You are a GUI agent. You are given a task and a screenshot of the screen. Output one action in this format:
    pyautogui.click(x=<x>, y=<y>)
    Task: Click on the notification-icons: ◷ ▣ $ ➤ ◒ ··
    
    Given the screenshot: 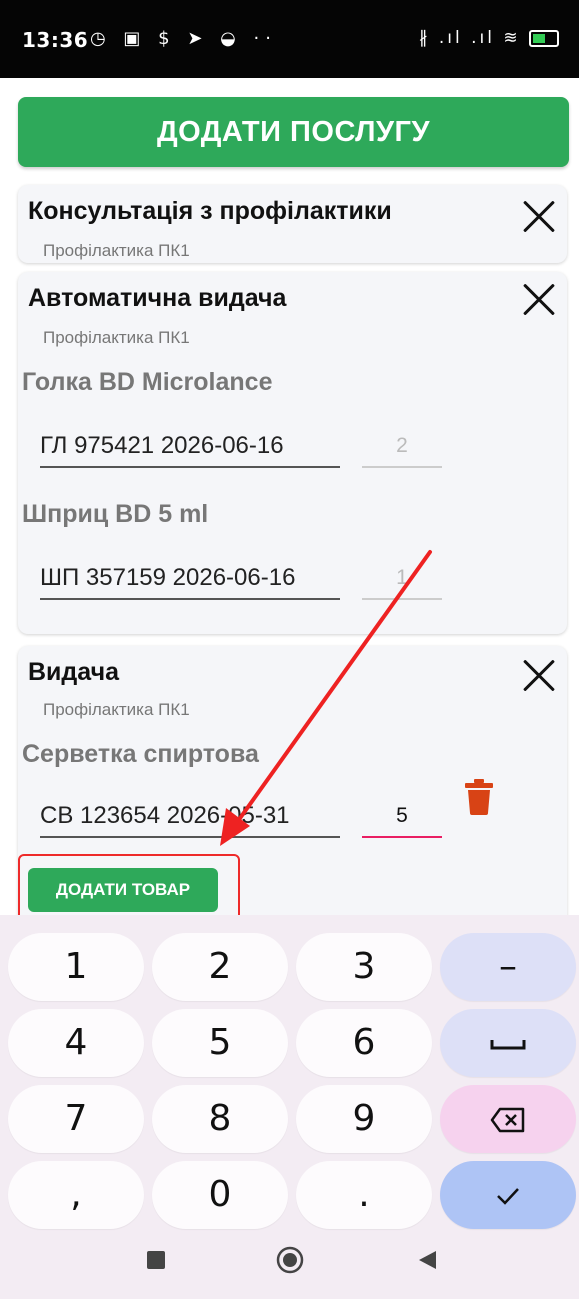 What is the action you would take?
    pyautogui.click(x=184, y=38)
    